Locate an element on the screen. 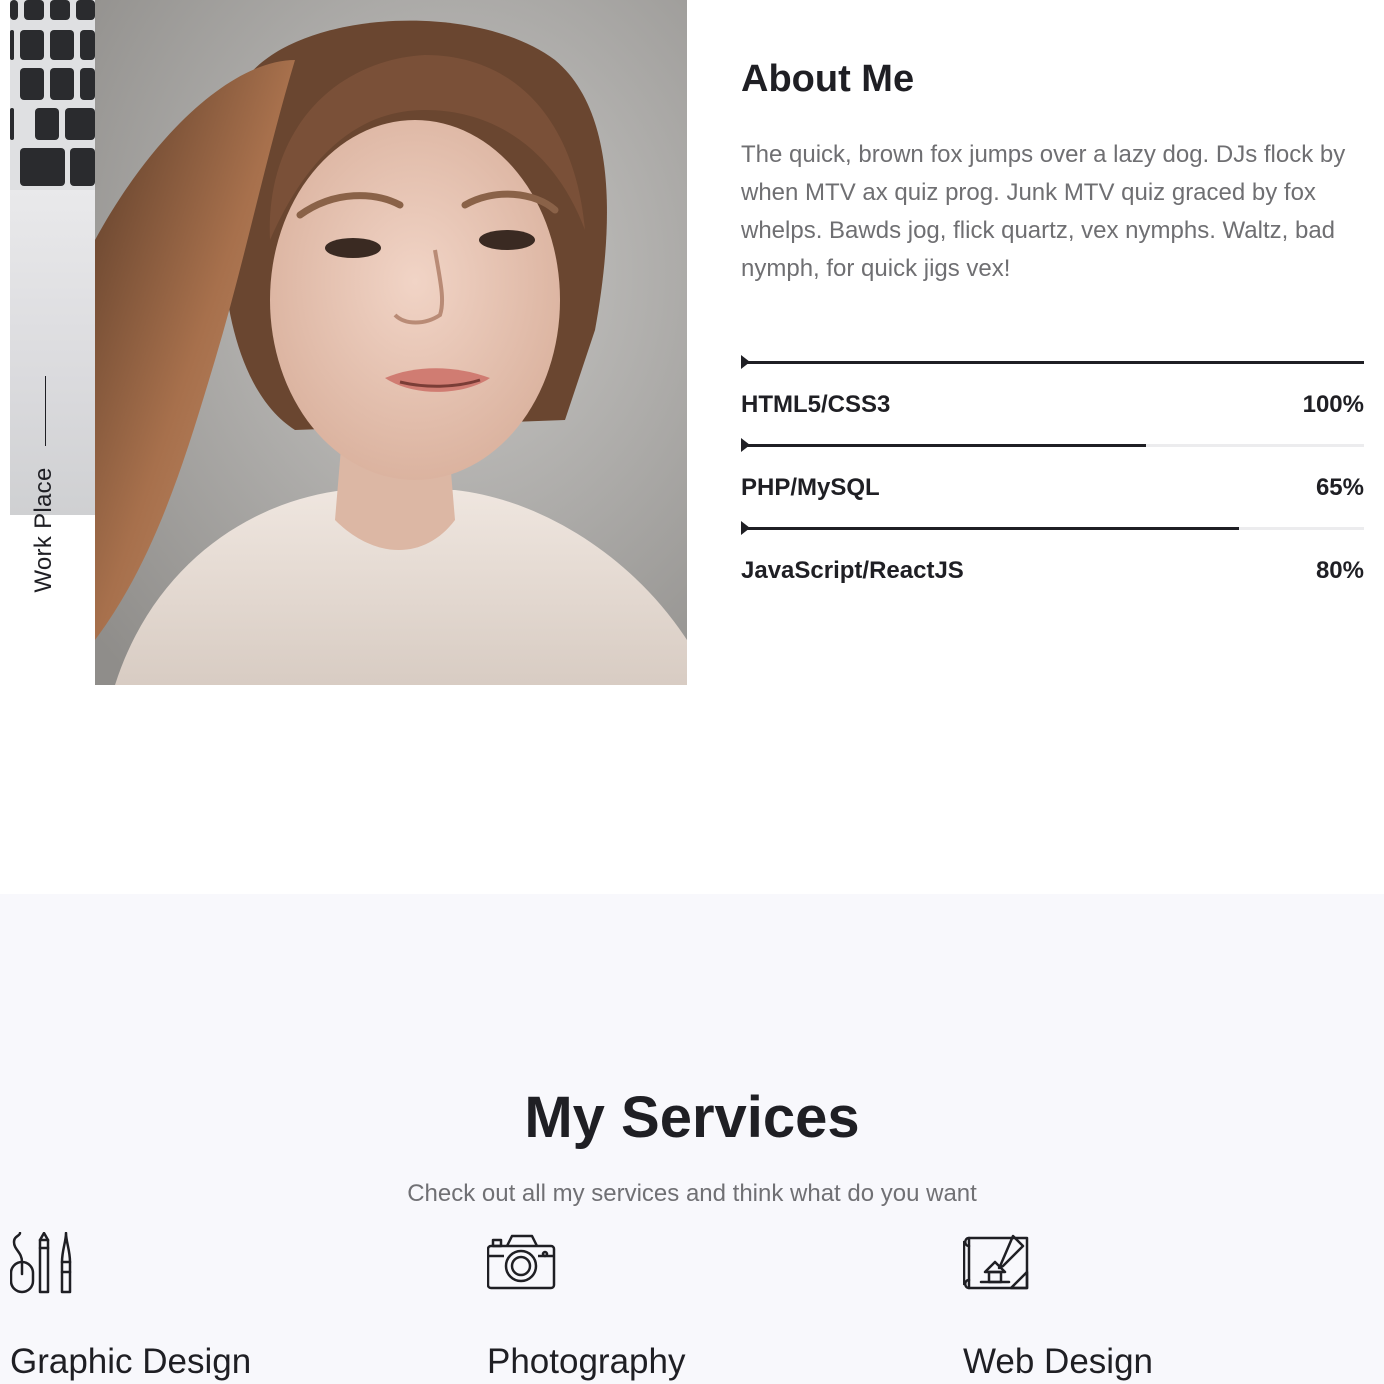  skill-percent: 80% is located at coordinates (1339, 570).